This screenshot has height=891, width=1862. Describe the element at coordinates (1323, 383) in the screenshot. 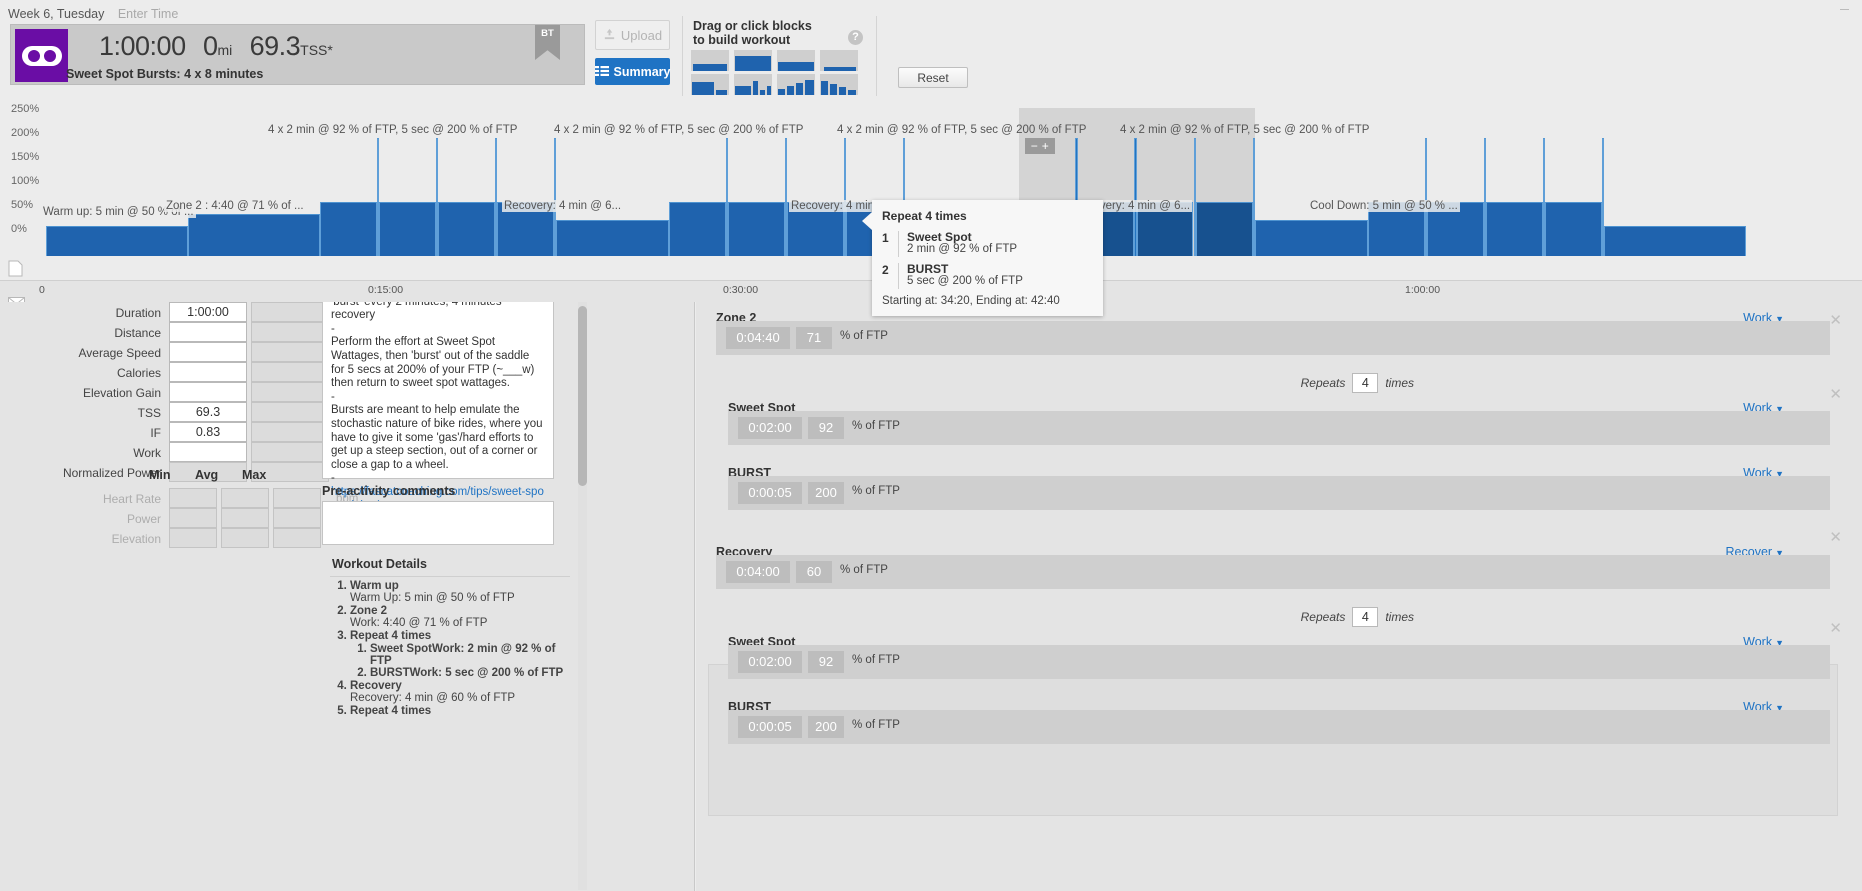

I see `repeats-label: Repeats` at that location.